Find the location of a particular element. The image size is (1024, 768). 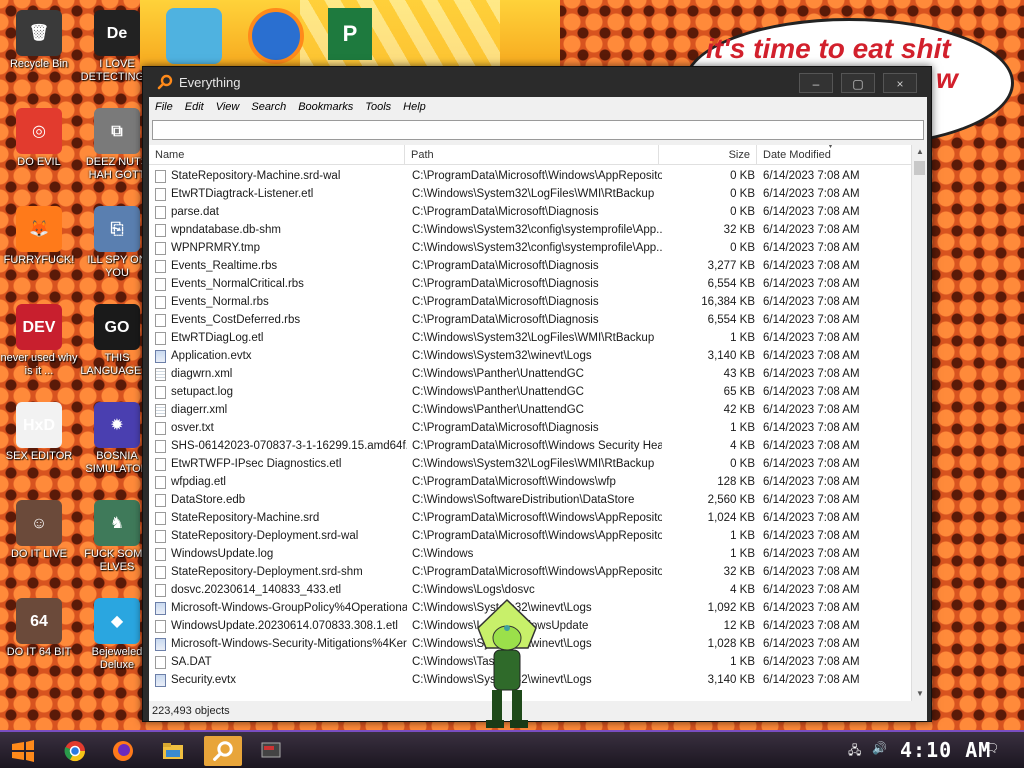

desktop-icon: ☺ DO IT LIVE is located at coordinates (39, 530).